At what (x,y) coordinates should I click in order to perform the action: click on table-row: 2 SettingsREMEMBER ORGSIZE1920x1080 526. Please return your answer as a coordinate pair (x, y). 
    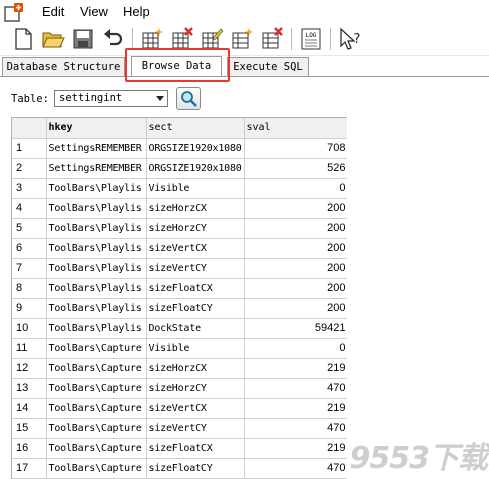
    Looking at the image, I should click on (179, 168).